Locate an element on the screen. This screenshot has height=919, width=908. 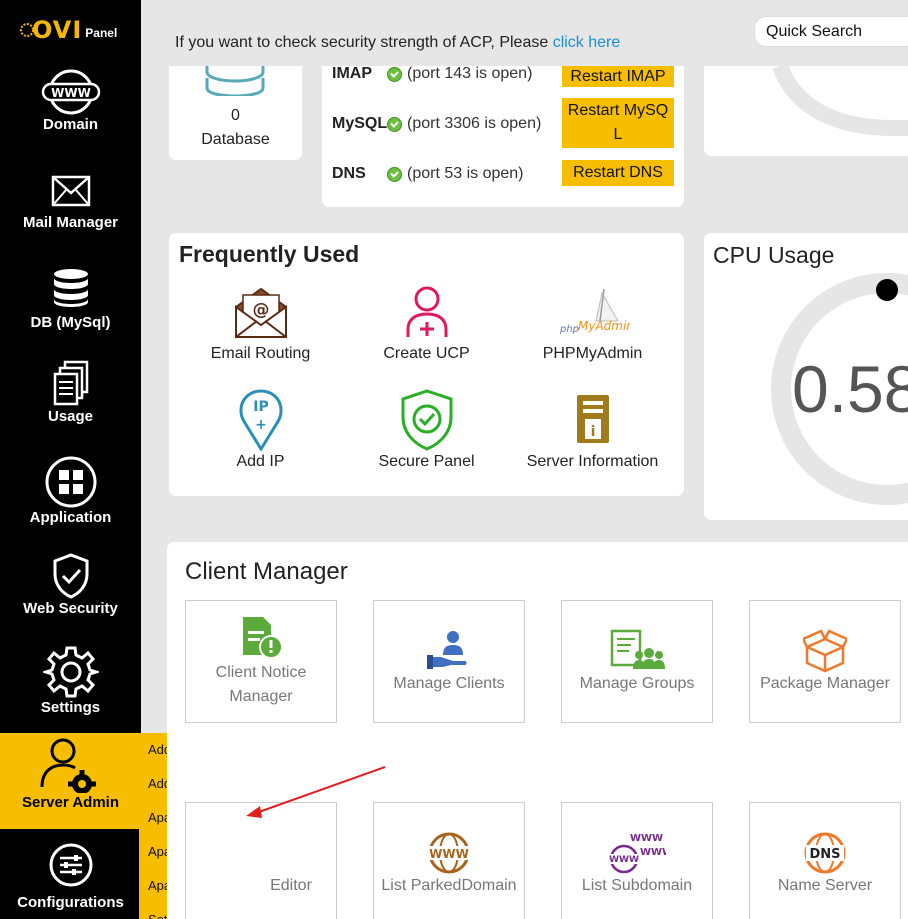
tile-package-manager: Package Manager is located at coordinates (825, 661).